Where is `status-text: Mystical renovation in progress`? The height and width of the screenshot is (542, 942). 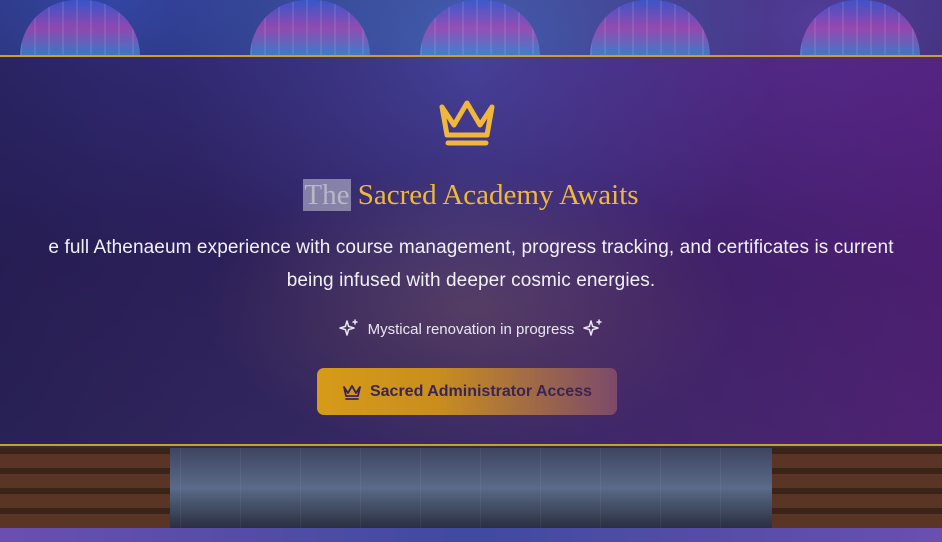
status-text: Mystical renovation in progress is located at coordinates (471, 329).